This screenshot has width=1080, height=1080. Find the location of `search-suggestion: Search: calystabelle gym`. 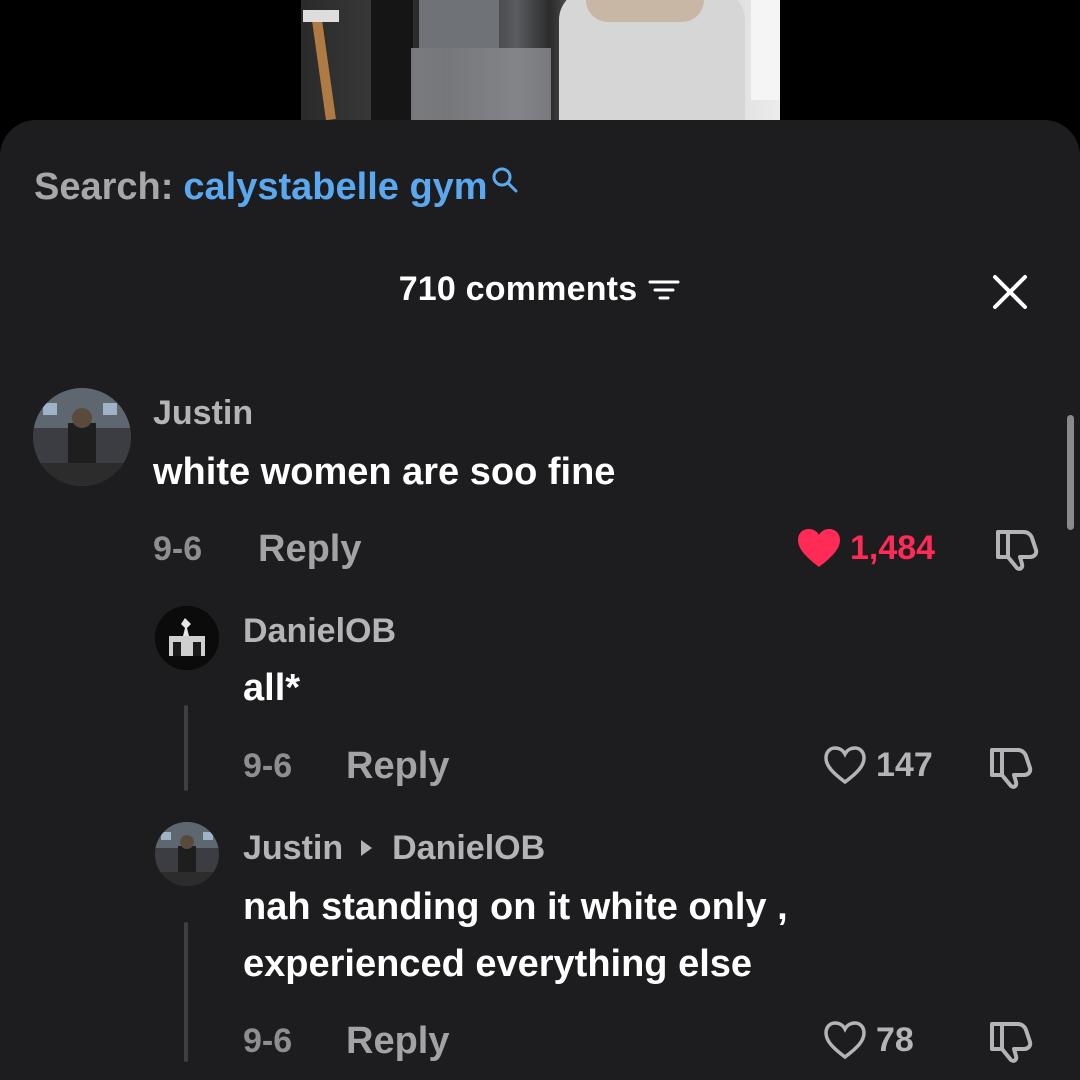

search-suggestion: Search: calystabelle gym is located at coordinates (277, 187).